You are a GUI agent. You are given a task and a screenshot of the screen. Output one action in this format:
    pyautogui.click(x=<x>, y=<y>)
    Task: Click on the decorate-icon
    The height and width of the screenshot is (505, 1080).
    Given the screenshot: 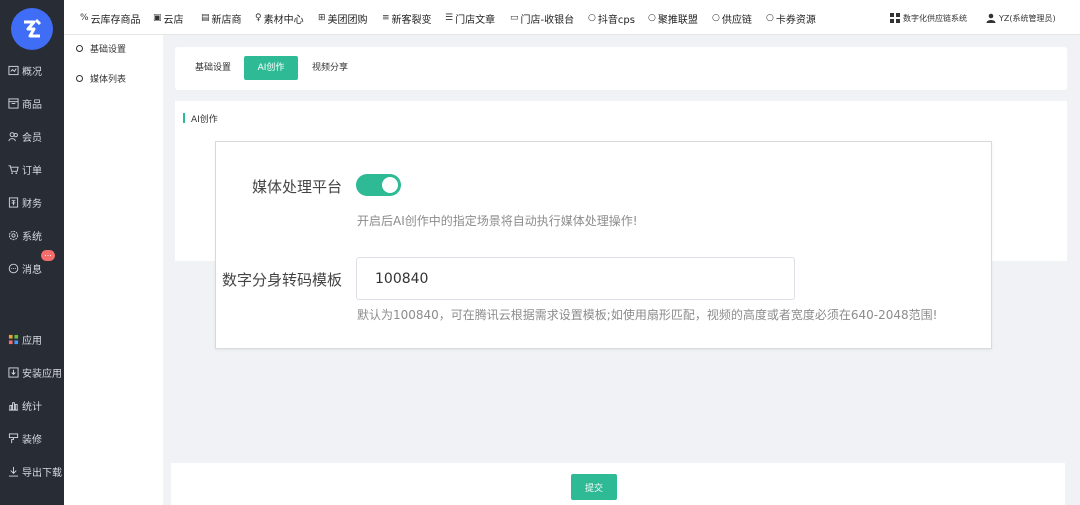 What is the action you would take?
    pyautogui.click(x=13, y=437)
    